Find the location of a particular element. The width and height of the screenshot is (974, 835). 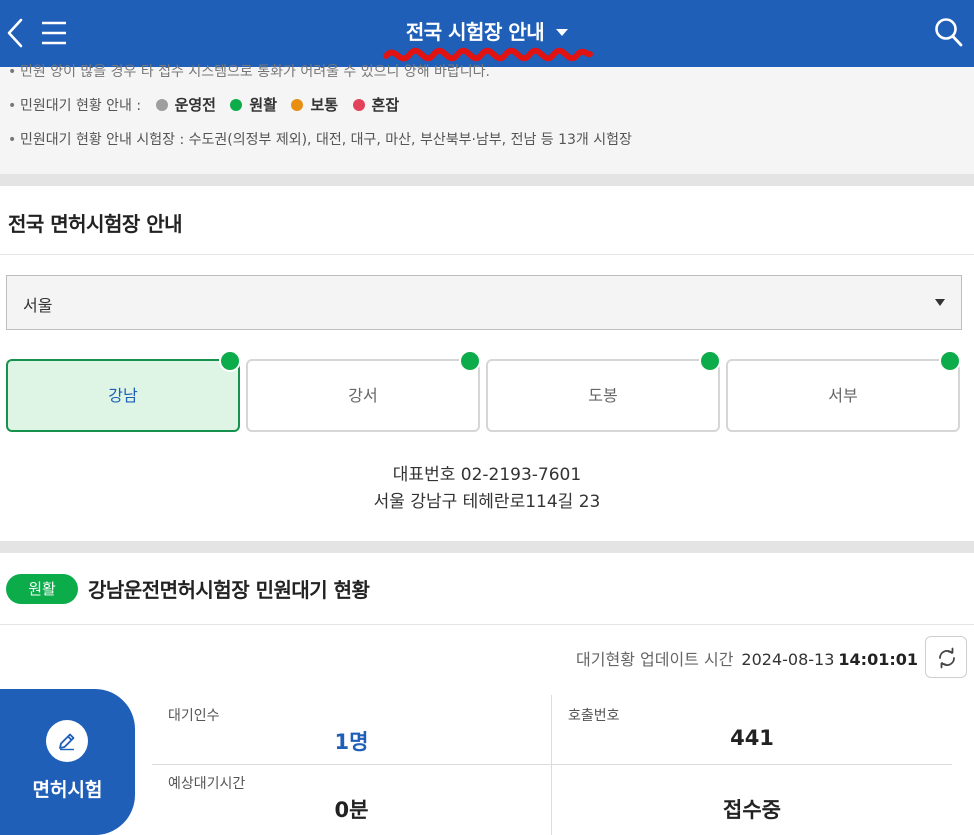

refresh-button is located at coordinates (946, 657).